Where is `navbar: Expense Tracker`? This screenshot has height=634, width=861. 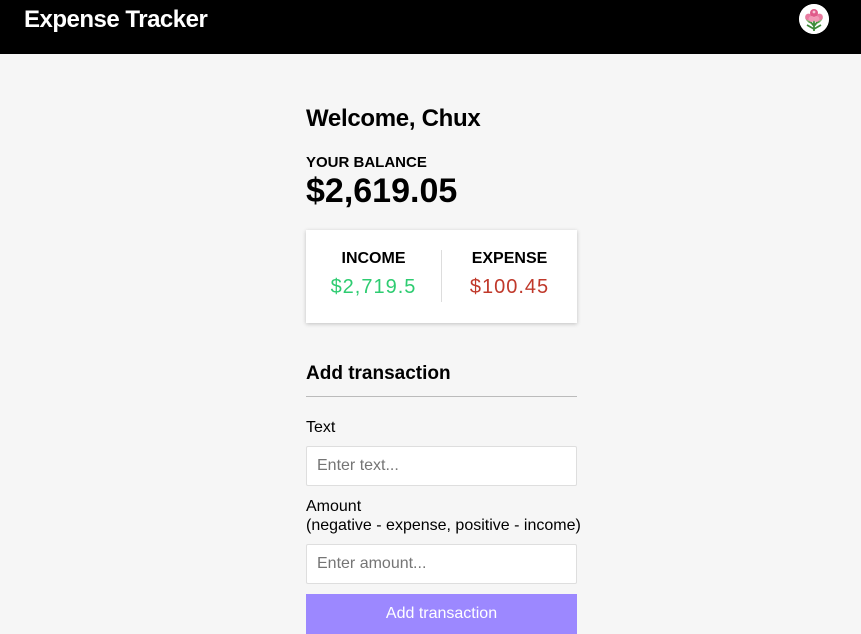 navbar: Expense Tracker is located at coordinates (430, 27).